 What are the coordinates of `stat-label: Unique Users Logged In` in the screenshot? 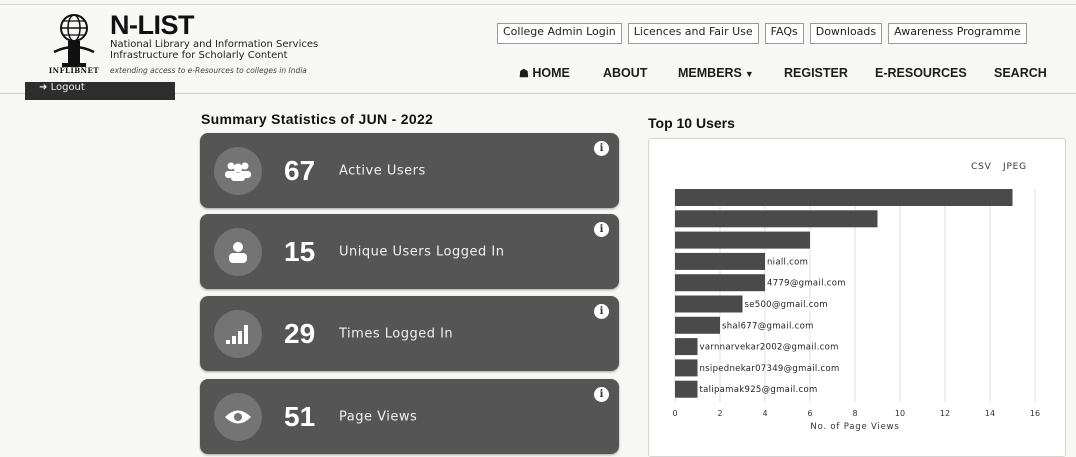 It's located at (422, 251).